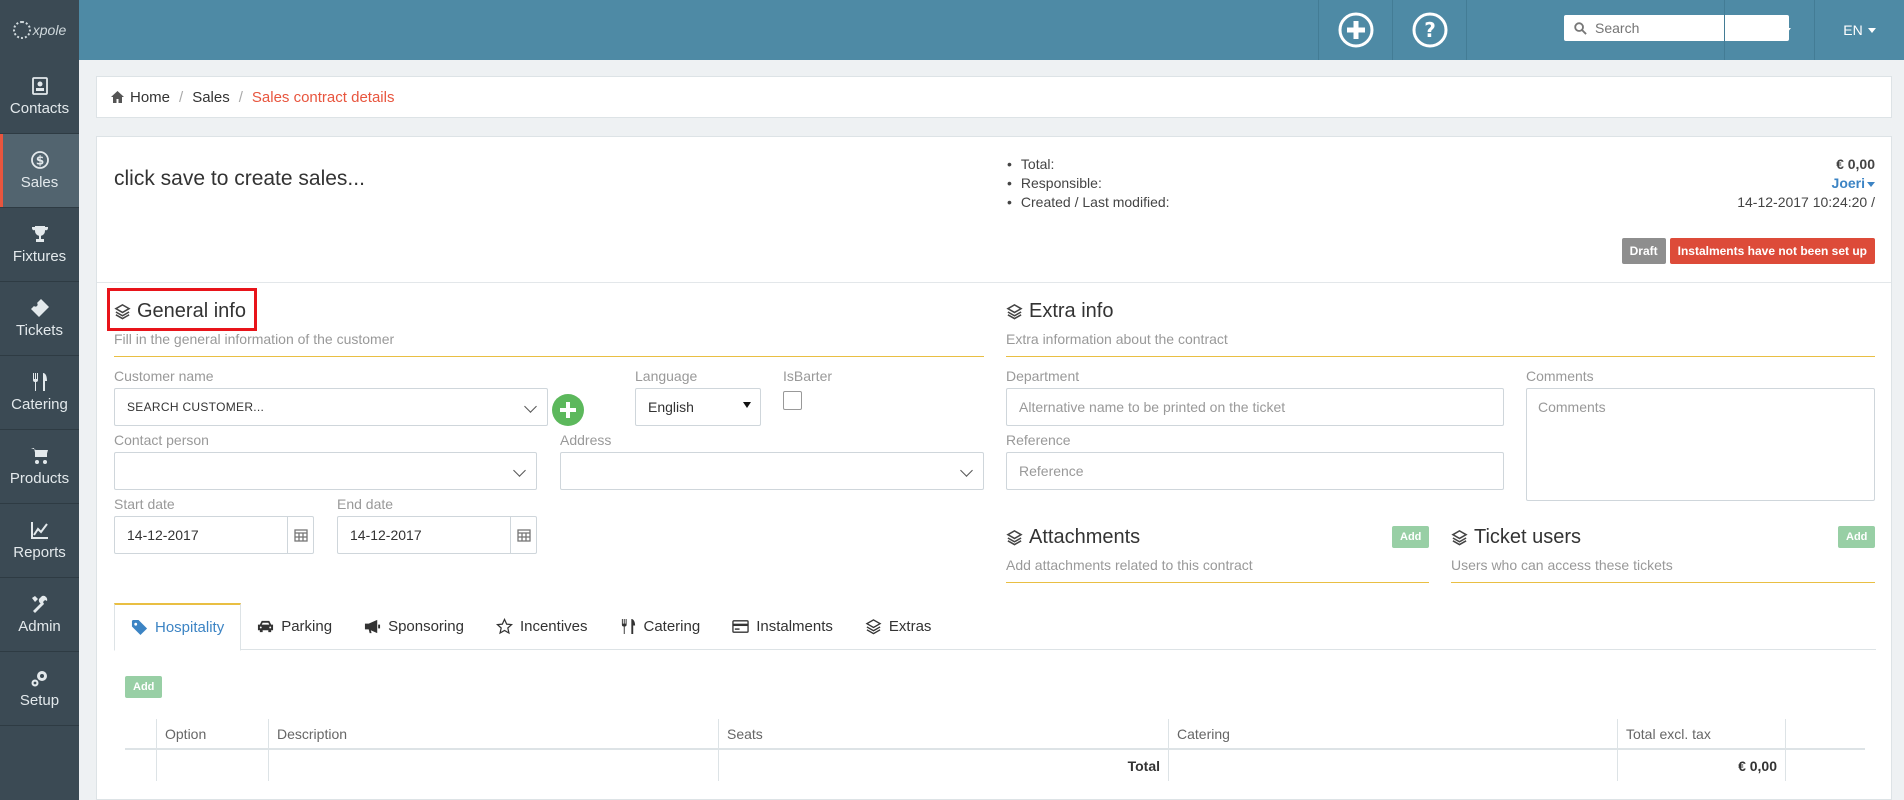 This screenshot has height=800, width=1904. What do you see at coordinates (117, 97) in the screenshot?
I see `home-icon` at bounding box center [117, 97].